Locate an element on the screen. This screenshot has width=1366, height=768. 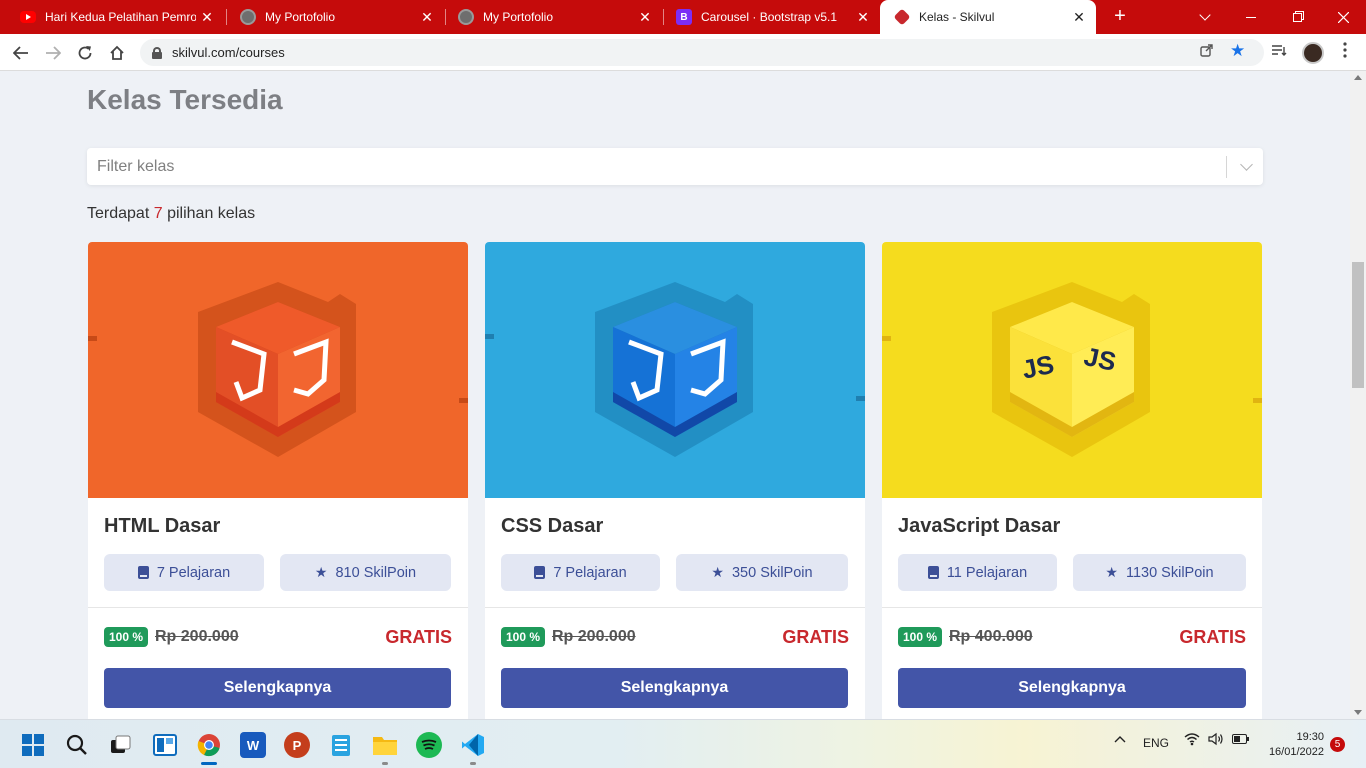
more-menu-icon is located at coordinates (1345, 52).